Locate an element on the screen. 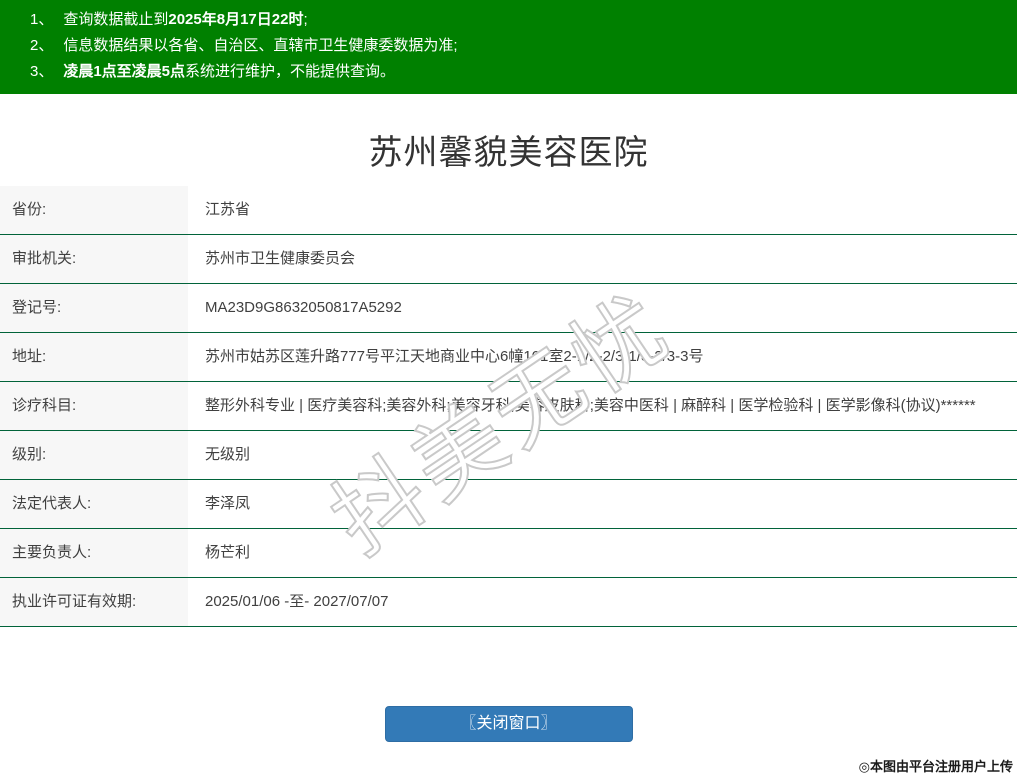 The image size is (1017, 778). notice-text: 信息数据结果以各省、自治区、直辖市卫生健康委数据为准; is located at coordinates (260, 45).